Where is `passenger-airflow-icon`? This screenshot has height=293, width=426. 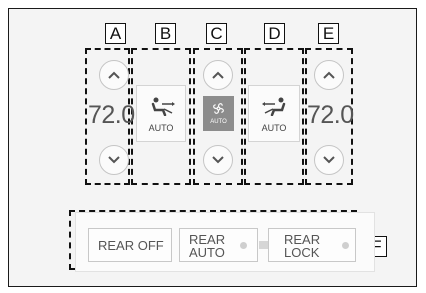 passenger-airflow-icon is located at coordinates (274, 106).